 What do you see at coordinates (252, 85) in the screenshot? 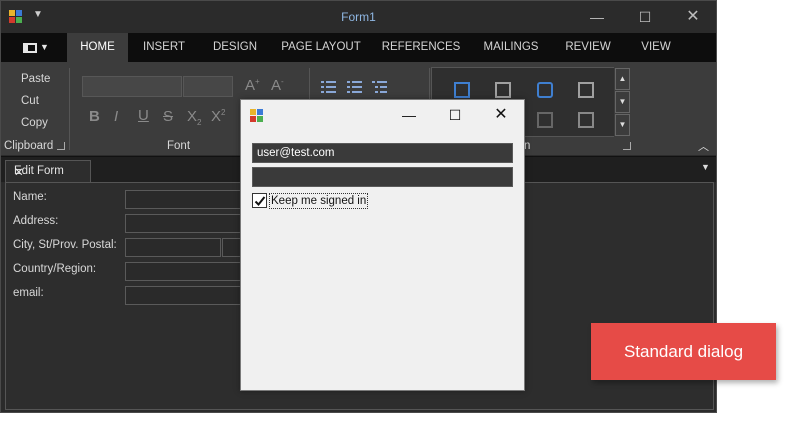
I see `grow-font-icon: A+` at bounding box center [252, 85].